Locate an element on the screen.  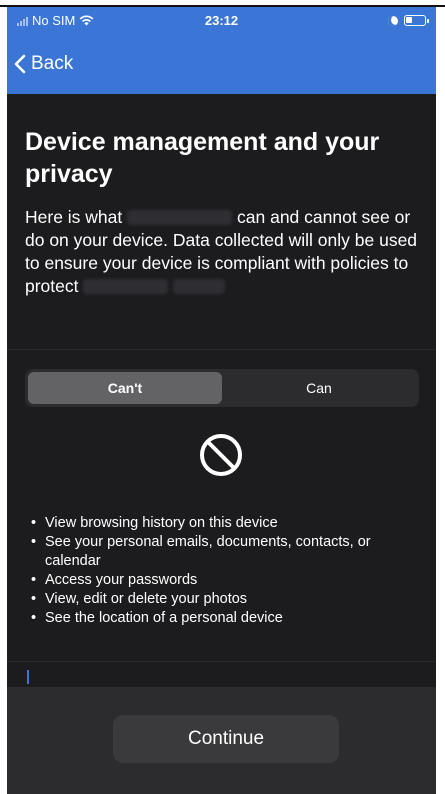
segment-can: Can is located at coordinates (319, 388).